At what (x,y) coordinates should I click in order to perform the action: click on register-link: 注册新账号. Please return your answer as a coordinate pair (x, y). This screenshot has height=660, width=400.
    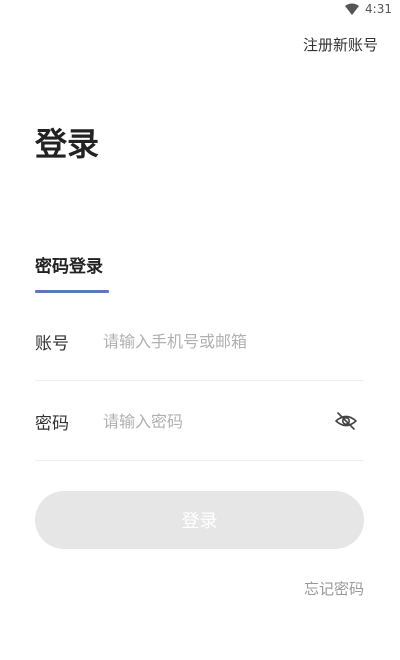
    Looking at the image, I should click on (340, 44).